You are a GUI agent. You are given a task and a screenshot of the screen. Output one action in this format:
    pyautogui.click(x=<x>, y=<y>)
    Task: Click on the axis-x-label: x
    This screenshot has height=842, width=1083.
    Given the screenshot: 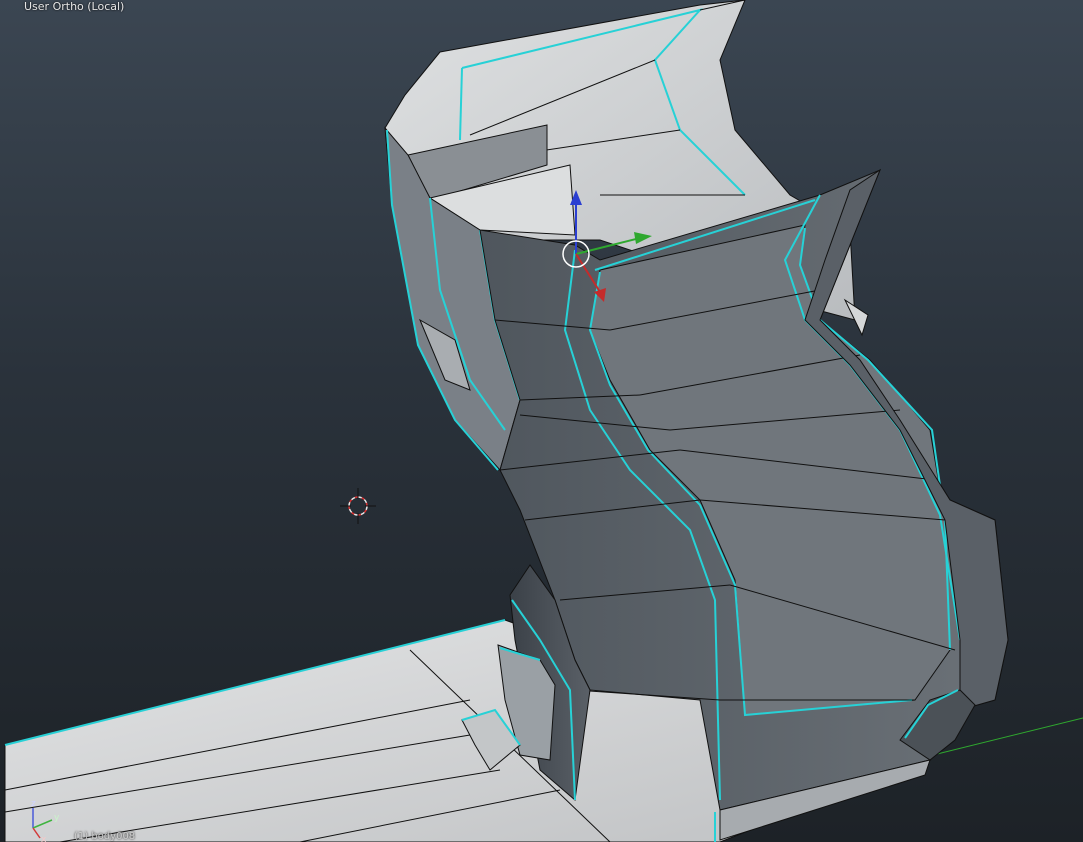 What is the action you would take?
    pyautogui.click(x=44, y=838)
    